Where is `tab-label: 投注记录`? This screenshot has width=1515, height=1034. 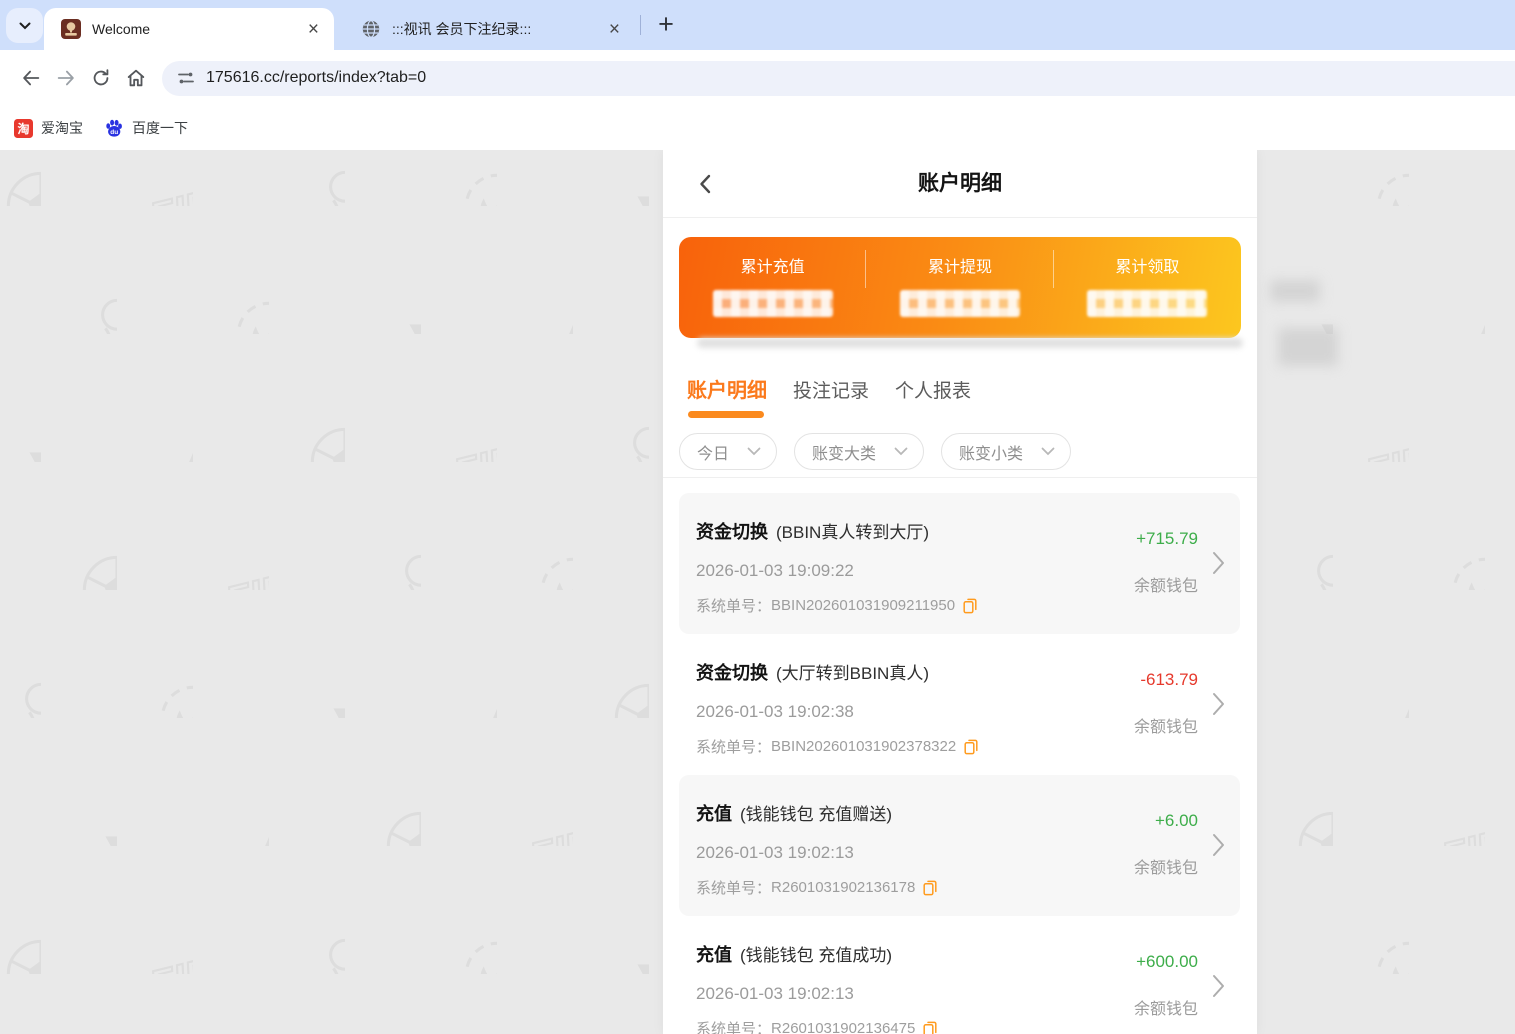 tab-label: 投注记录 is located at coordinates (831, 391).